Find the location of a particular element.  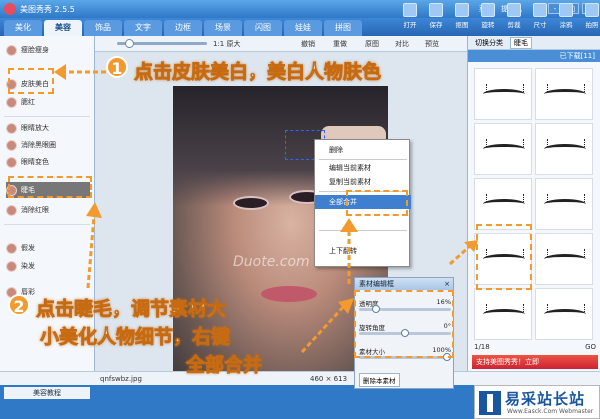

highlight-editor is located at coordinates (404, 324).